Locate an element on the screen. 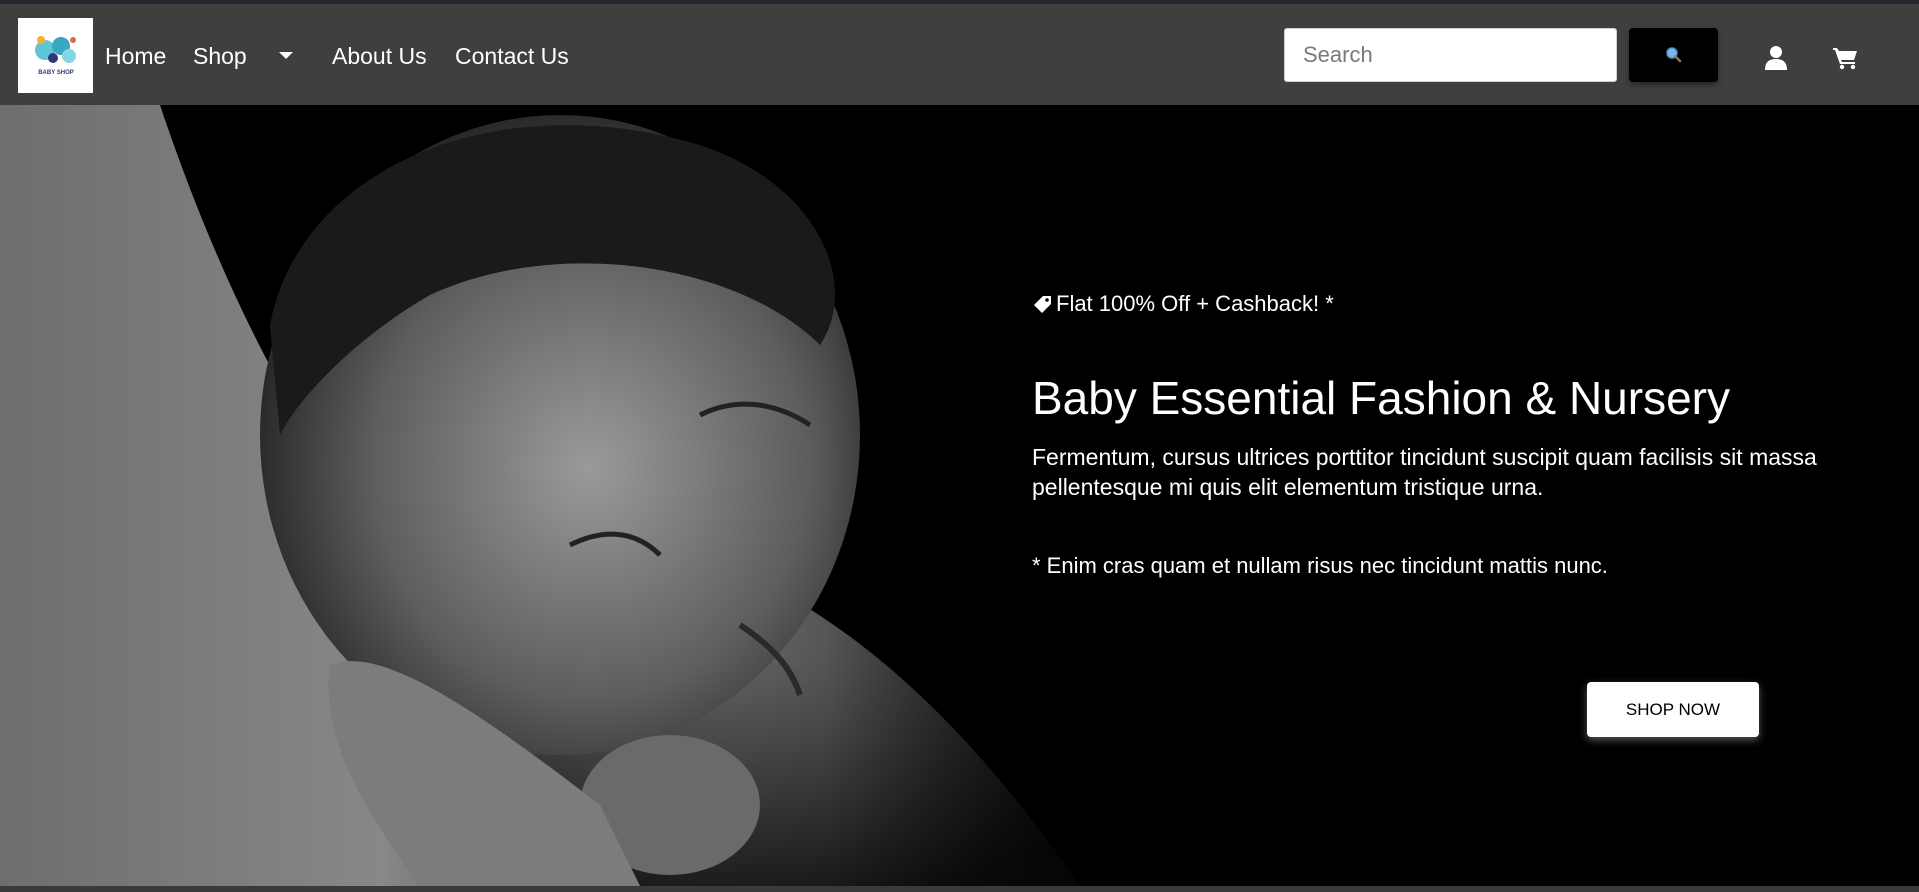 This screenshot has height=892, width=1919. search-input is located at coordinates (1450, 55).